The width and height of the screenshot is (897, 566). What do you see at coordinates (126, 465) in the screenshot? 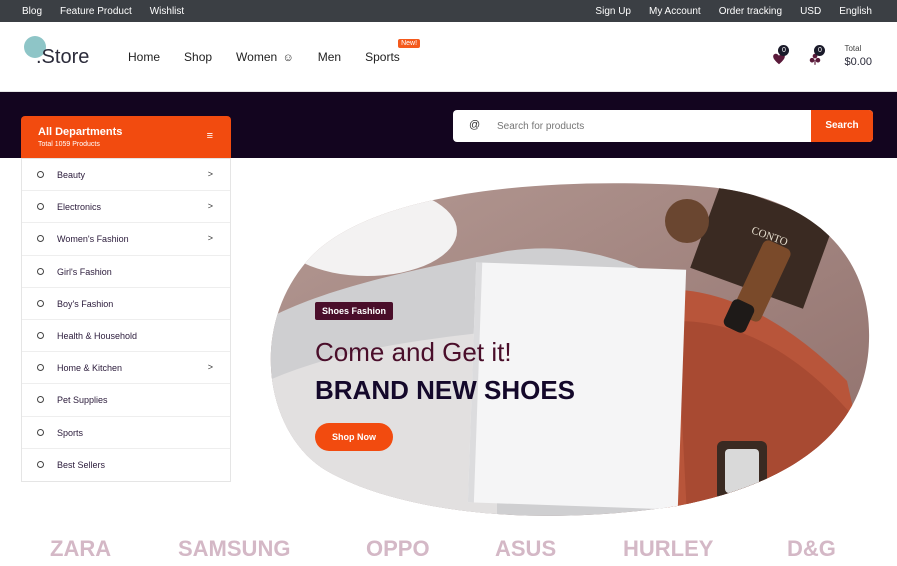
I see `department-item: Best Sellers` at bounding box center [126, 465].